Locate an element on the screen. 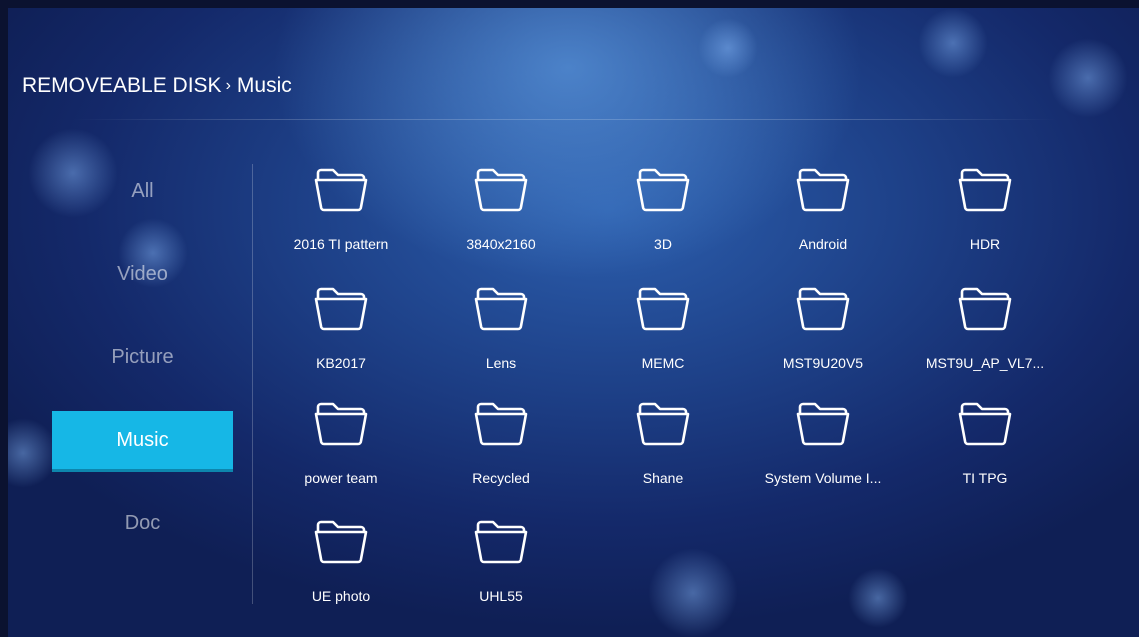  breadcrumb: REMOVEABLE DISK › Music is located at coordinates (157, 86).